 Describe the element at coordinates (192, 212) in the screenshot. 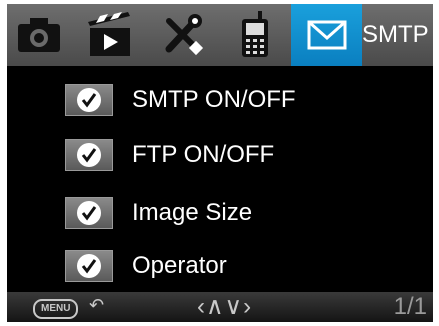

I see `menu-item-label: Image Size` at that location.